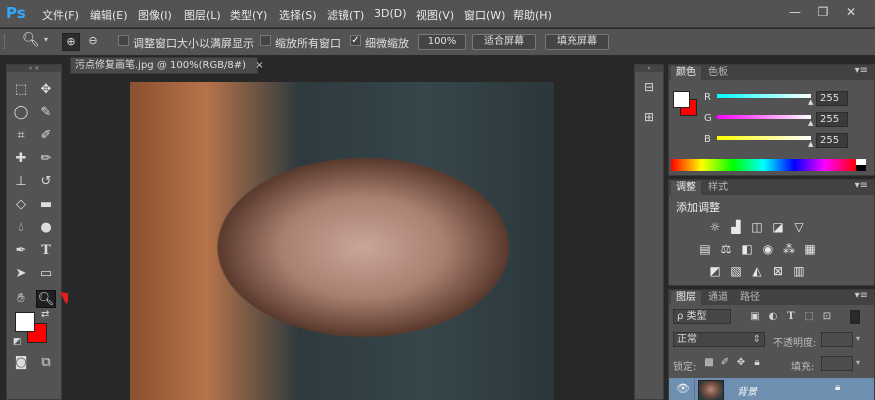 The image size is (875, 400). I want to click on lock-image-icon: ✐, so click(725, 363).